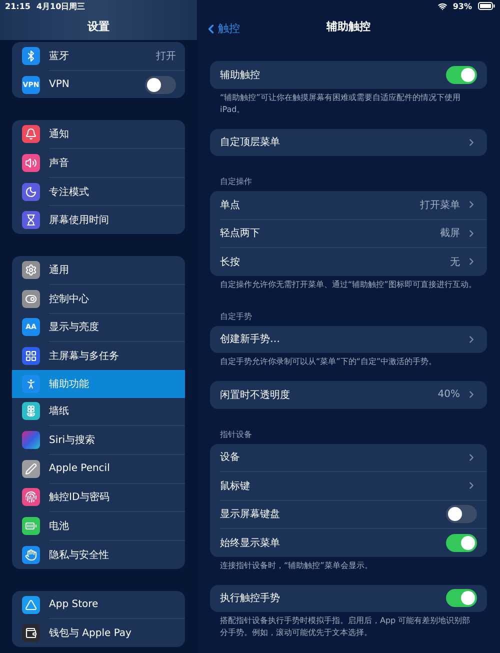  What do you see at coordinates (59, 135) in the screenshot?
I see `item-label: 通知` at bounding box center [59, 135].